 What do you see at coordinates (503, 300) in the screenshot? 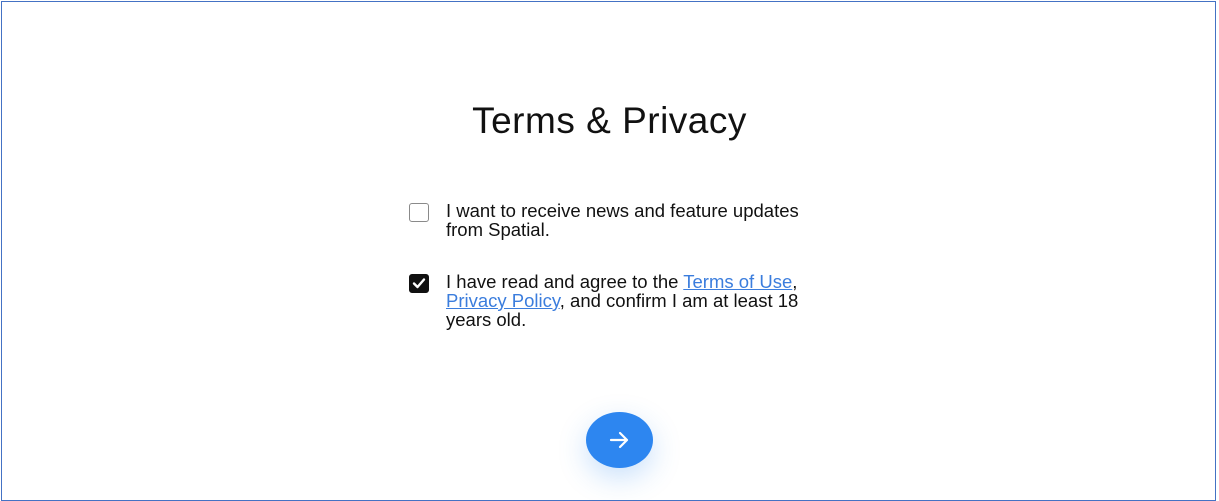
I see `privacy-policy-link: Privacy Policy` at bounding box center [503, 300].